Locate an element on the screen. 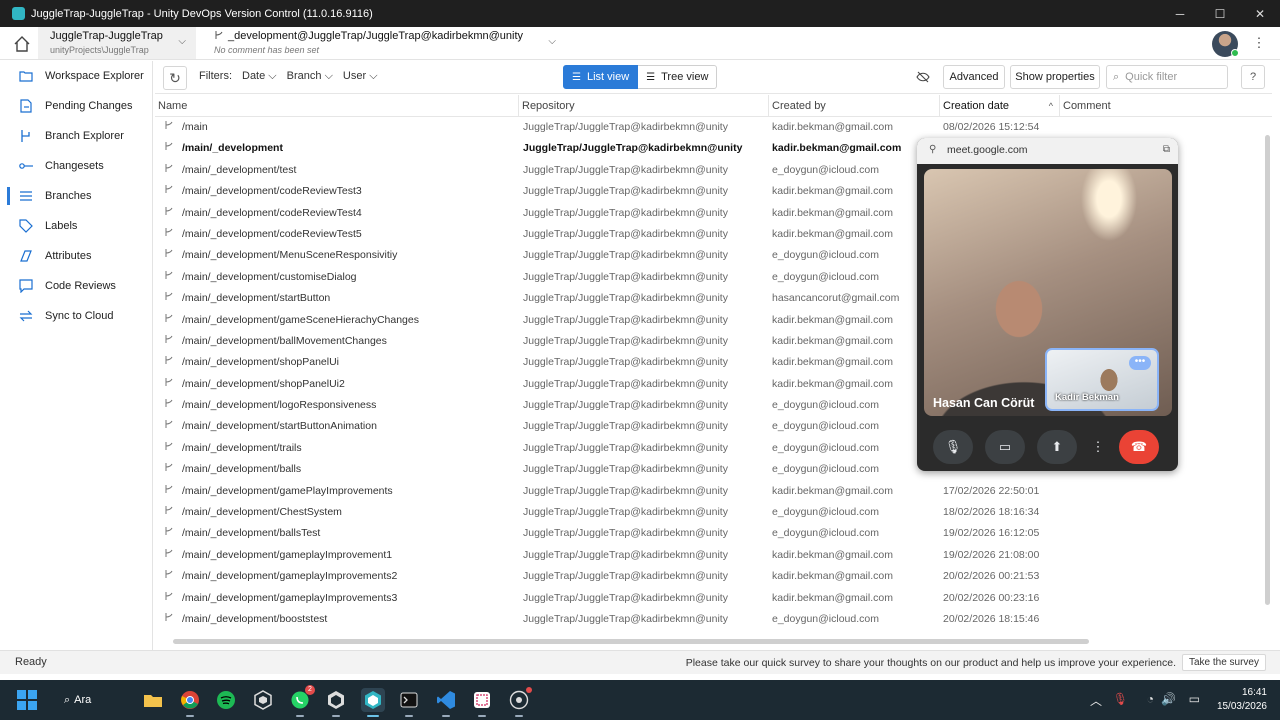  sidebar-item-pending-changes: Pending Changes is located at coordinates (79, 106).